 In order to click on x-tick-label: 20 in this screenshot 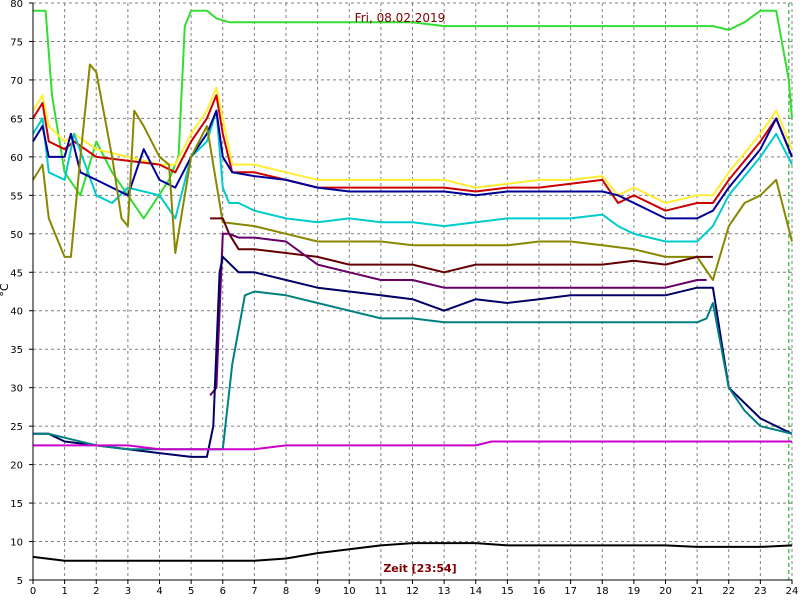, I will do `click(665, 591)`.